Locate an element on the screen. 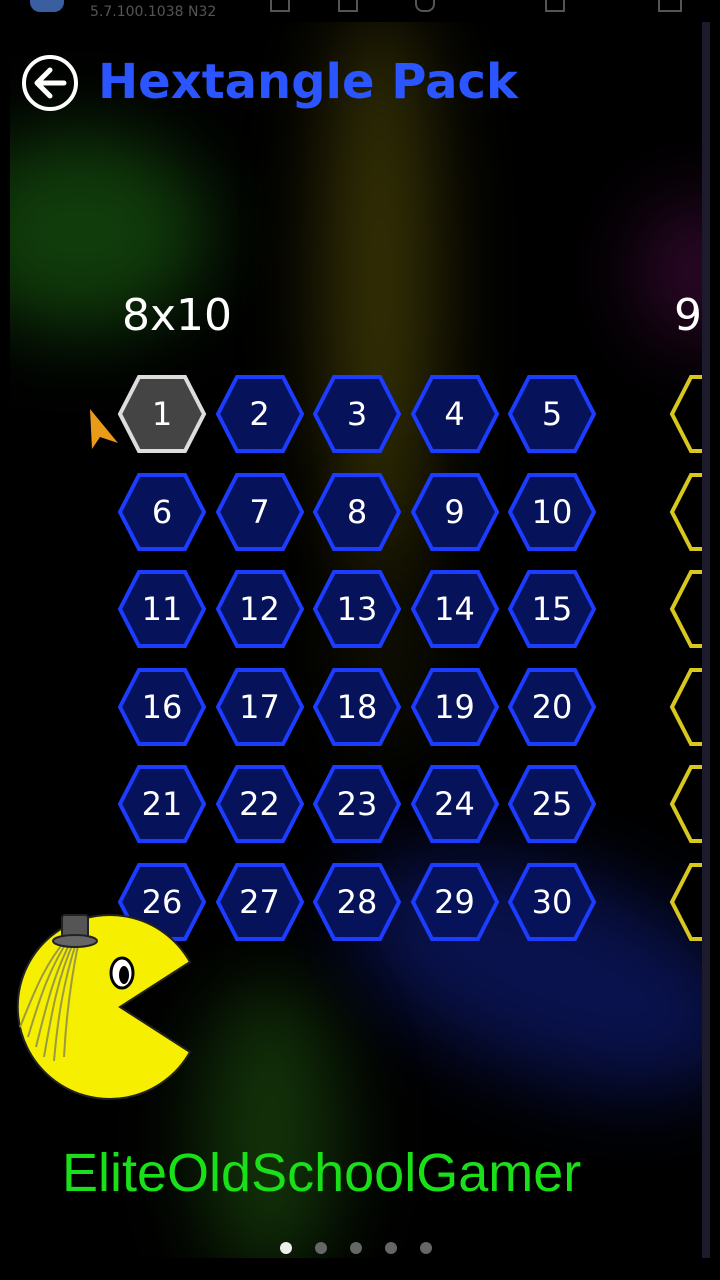  pack-label-next: 9 is located at coordinates (688, 315).